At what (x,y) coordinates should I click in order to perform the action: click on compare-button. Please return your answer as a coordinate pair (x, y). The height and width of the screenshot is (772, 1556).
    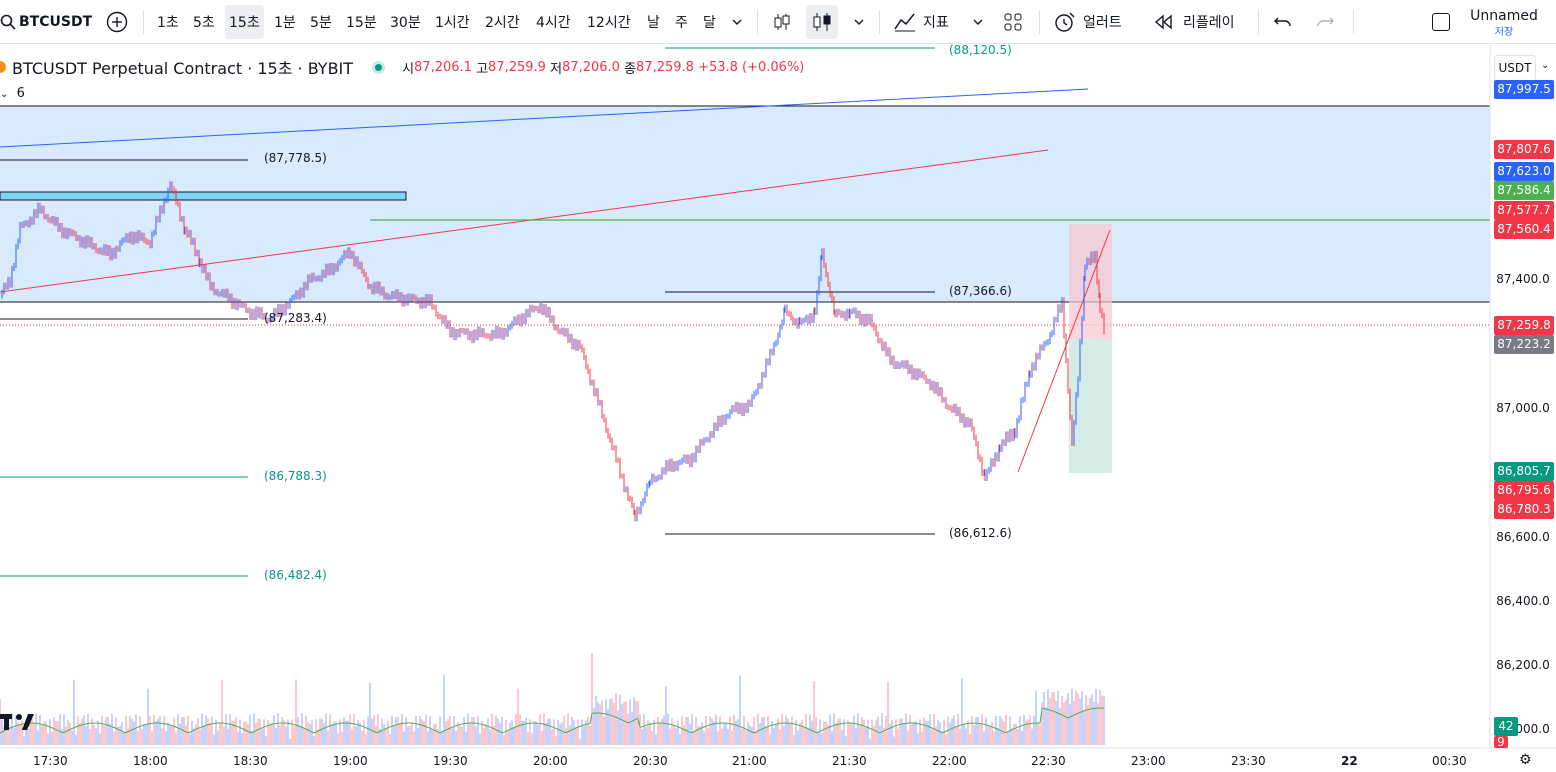
    Looking at the image, I should click on (117, 22).